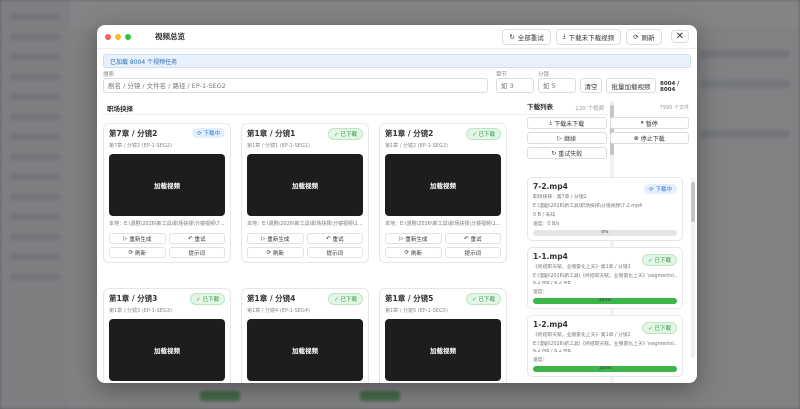 This screenshot has height=409, width=800. Describe the element at coordinates (567, 153) in the screenshot. I see `retry-failed-button: ↻ 重试失败` at that location.